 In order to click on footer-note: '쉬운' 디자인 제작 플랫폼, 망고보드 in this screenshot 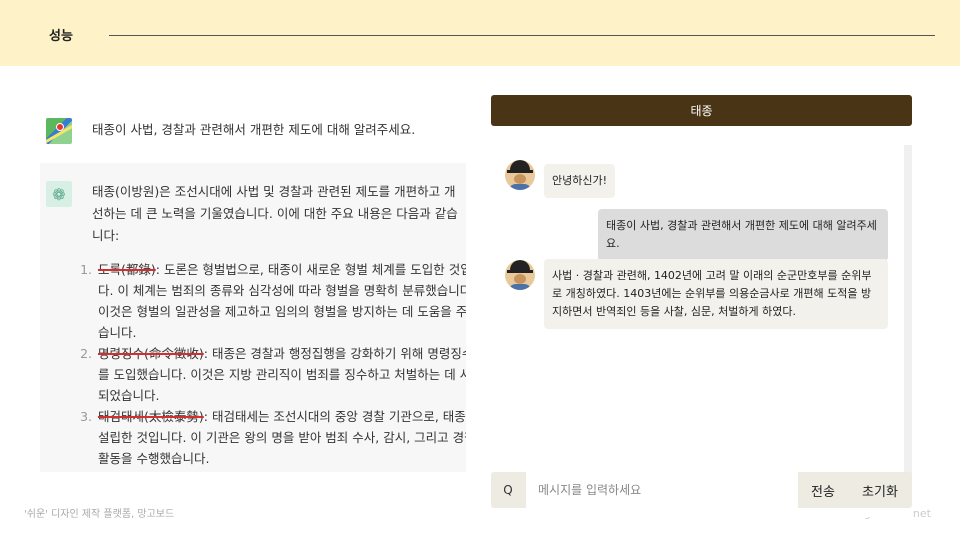, I will do `click(99, 514)`.